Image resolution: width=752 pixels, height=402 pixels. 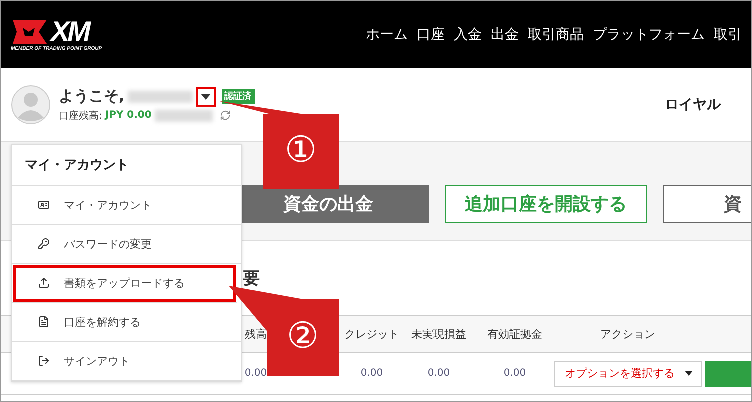 I want to click on menu-item: 口座を解約する, so click(x=126, y=322).